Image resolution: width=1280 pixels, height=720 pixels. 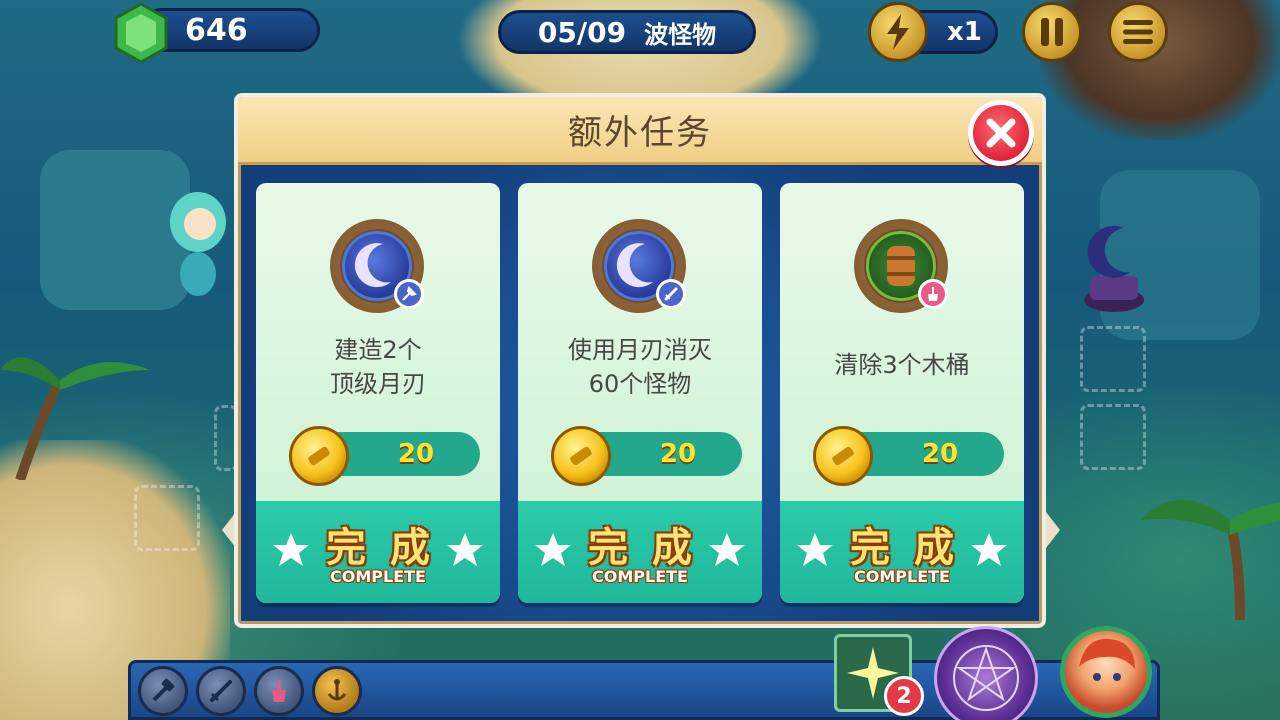 I want to click on mermaid-hero, so click(x=198, y=242).